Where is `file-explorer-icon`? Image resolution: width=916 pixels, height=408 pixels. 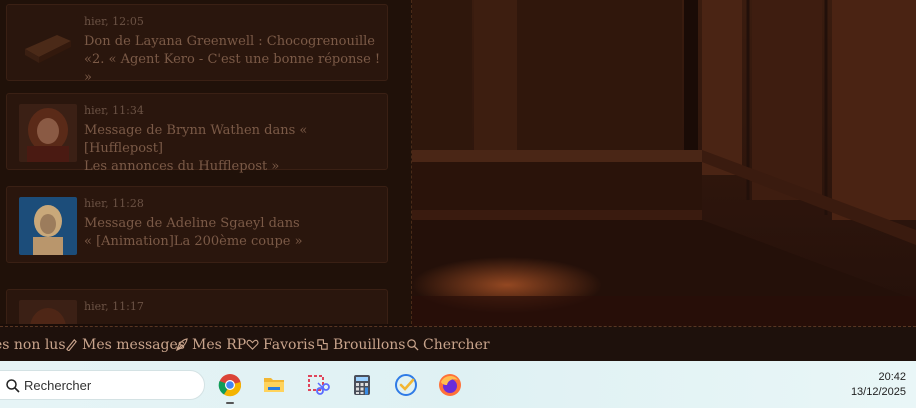
file-explorer-icon is located at coordinates (274, 385).